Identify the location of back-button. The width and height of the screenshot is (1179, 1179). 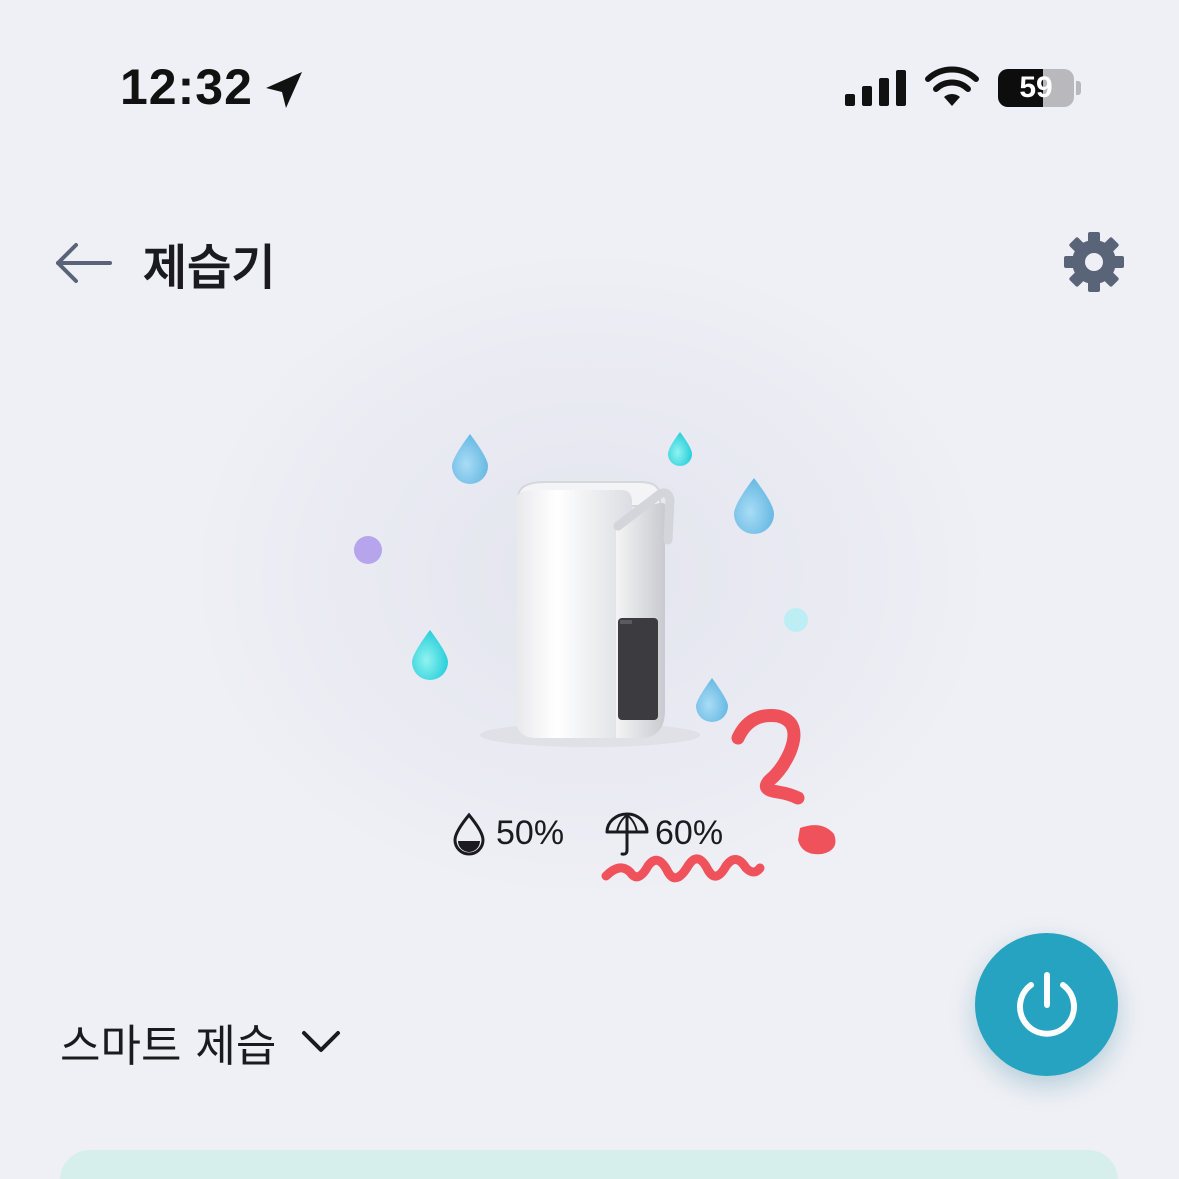
(83, 263).